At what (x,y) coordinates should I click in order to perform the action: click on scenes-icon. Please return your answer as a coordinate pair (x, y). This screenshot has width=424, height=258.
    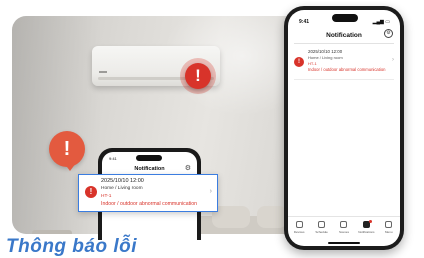
    Looking at the image, I should click on (344, 224).